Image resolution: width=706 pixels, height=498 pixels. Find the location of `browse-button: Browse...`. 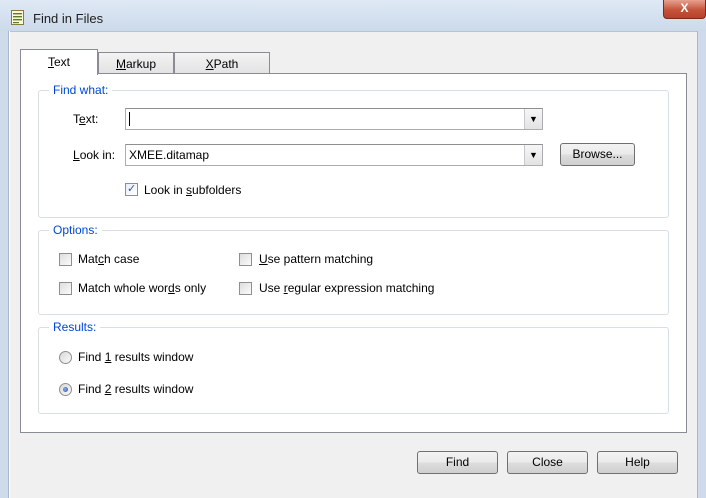

browse-button: Browse... is located at coordinates (597, 154).